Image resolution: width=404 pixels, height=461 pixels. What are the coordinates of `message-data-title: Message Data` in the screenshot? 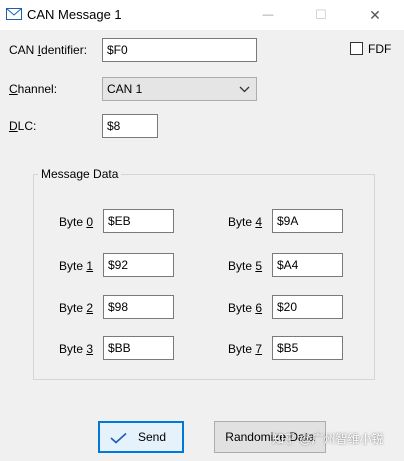 It's located at (80, 174).